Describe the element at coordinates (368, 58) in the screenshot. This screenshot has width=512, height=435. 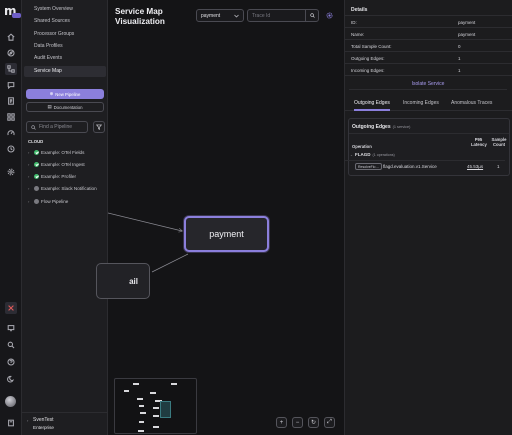
I see `detail-key: Outgoing Edges:` at that location.